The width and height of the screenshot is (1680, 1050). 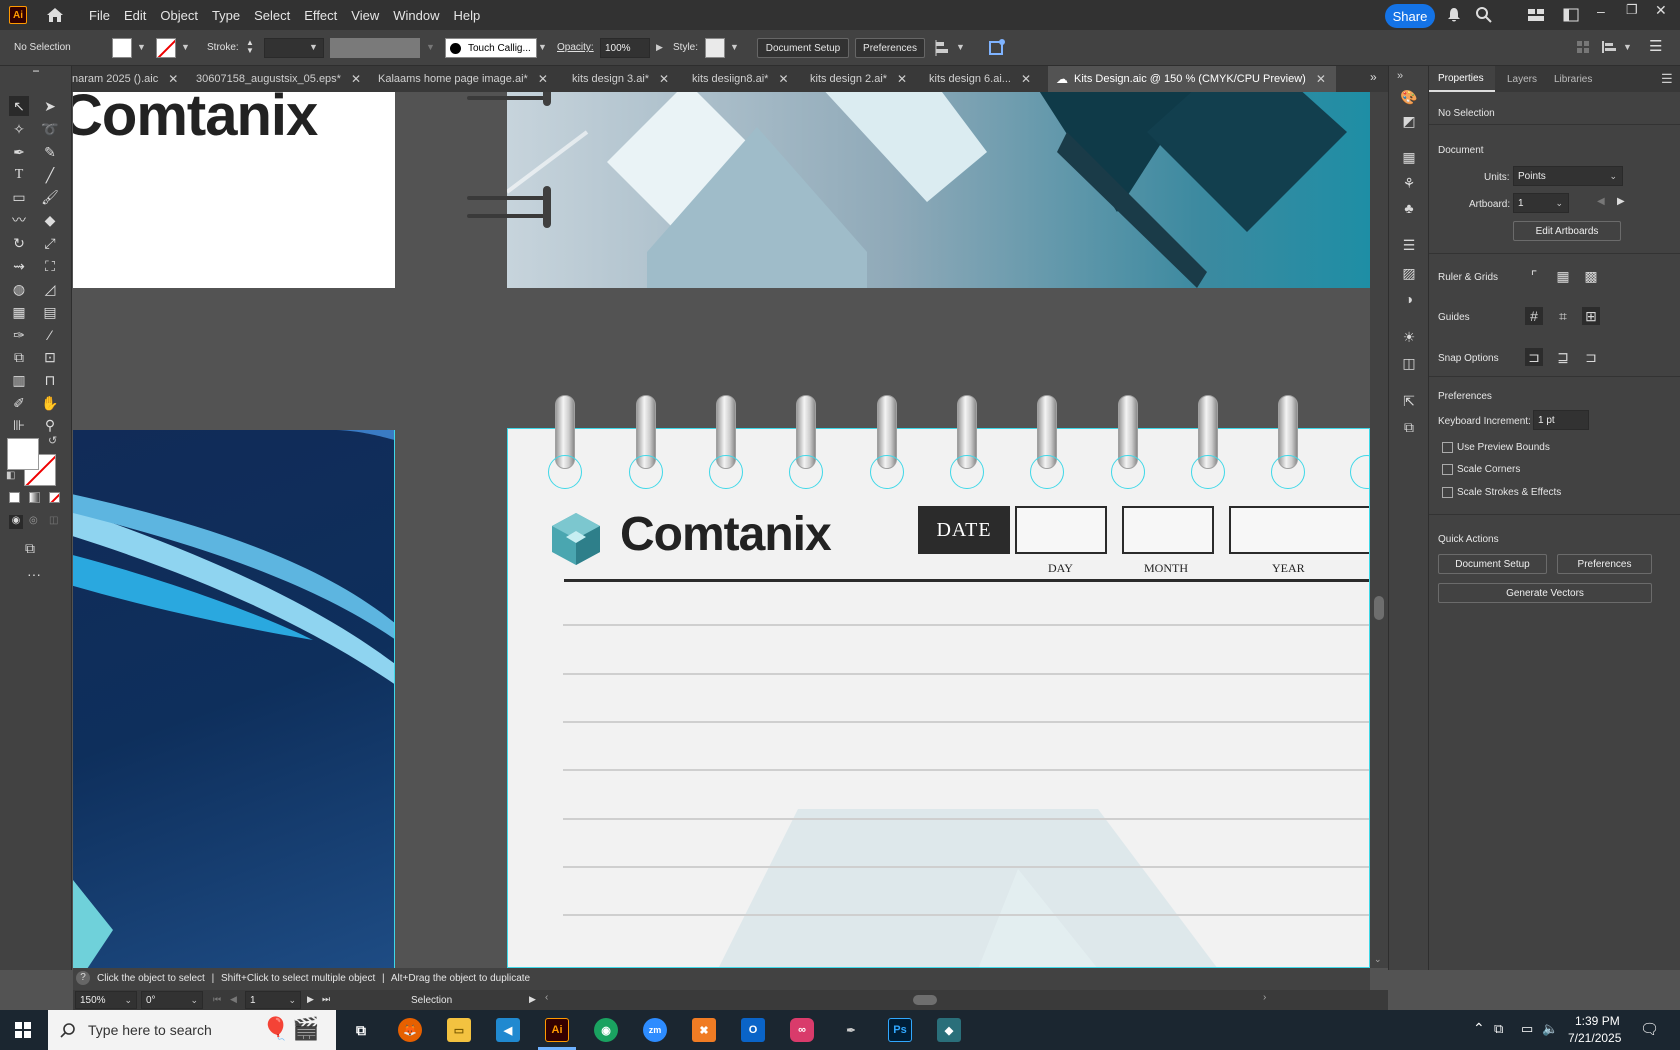 I want to click on grid-icon: ▦, so click(x=1563, y=276).